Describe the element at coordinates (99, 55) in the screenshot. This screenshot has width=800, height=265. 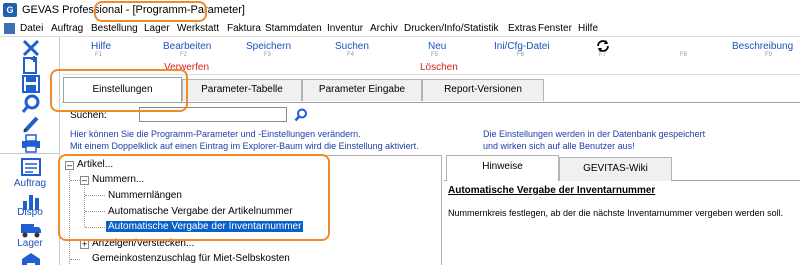
I see `fkey-f1-number: F1` at that location.